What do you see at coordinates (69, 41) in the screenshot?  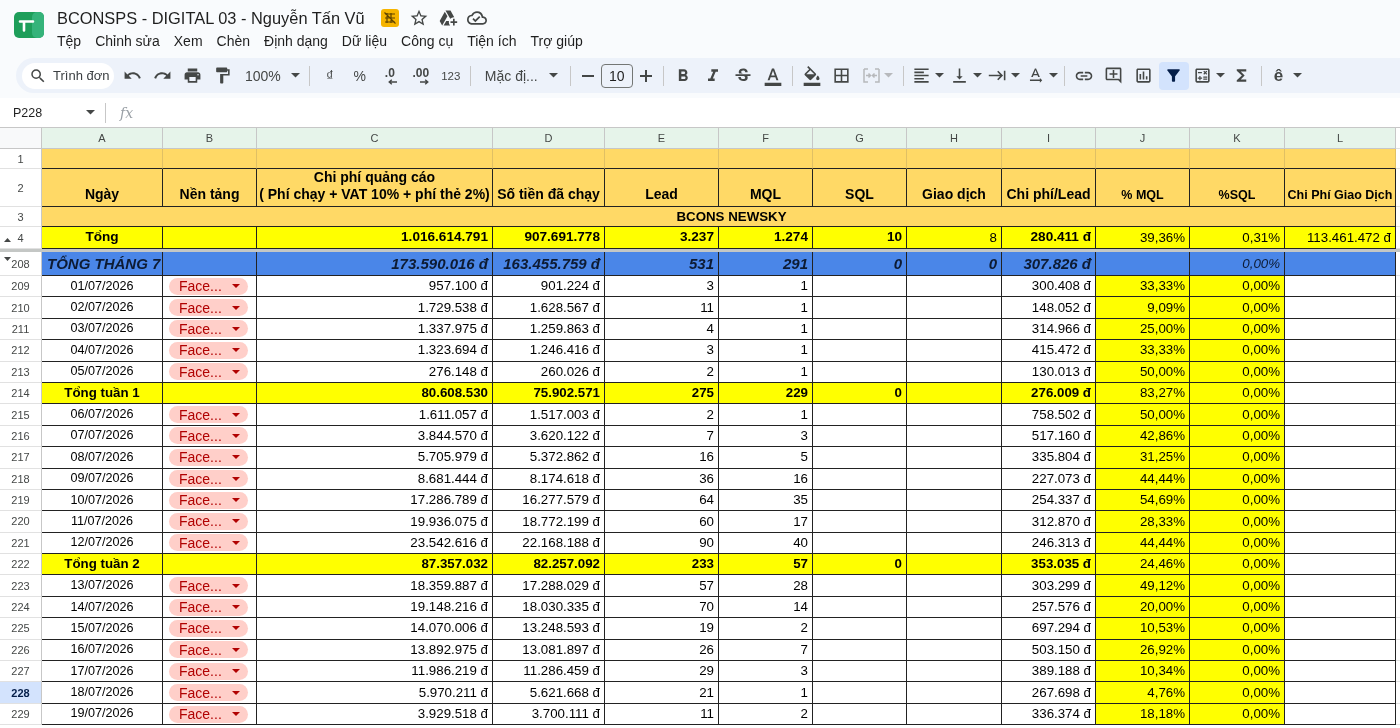 I see `menu-item: Tệp` at bounding box center [69, 41].